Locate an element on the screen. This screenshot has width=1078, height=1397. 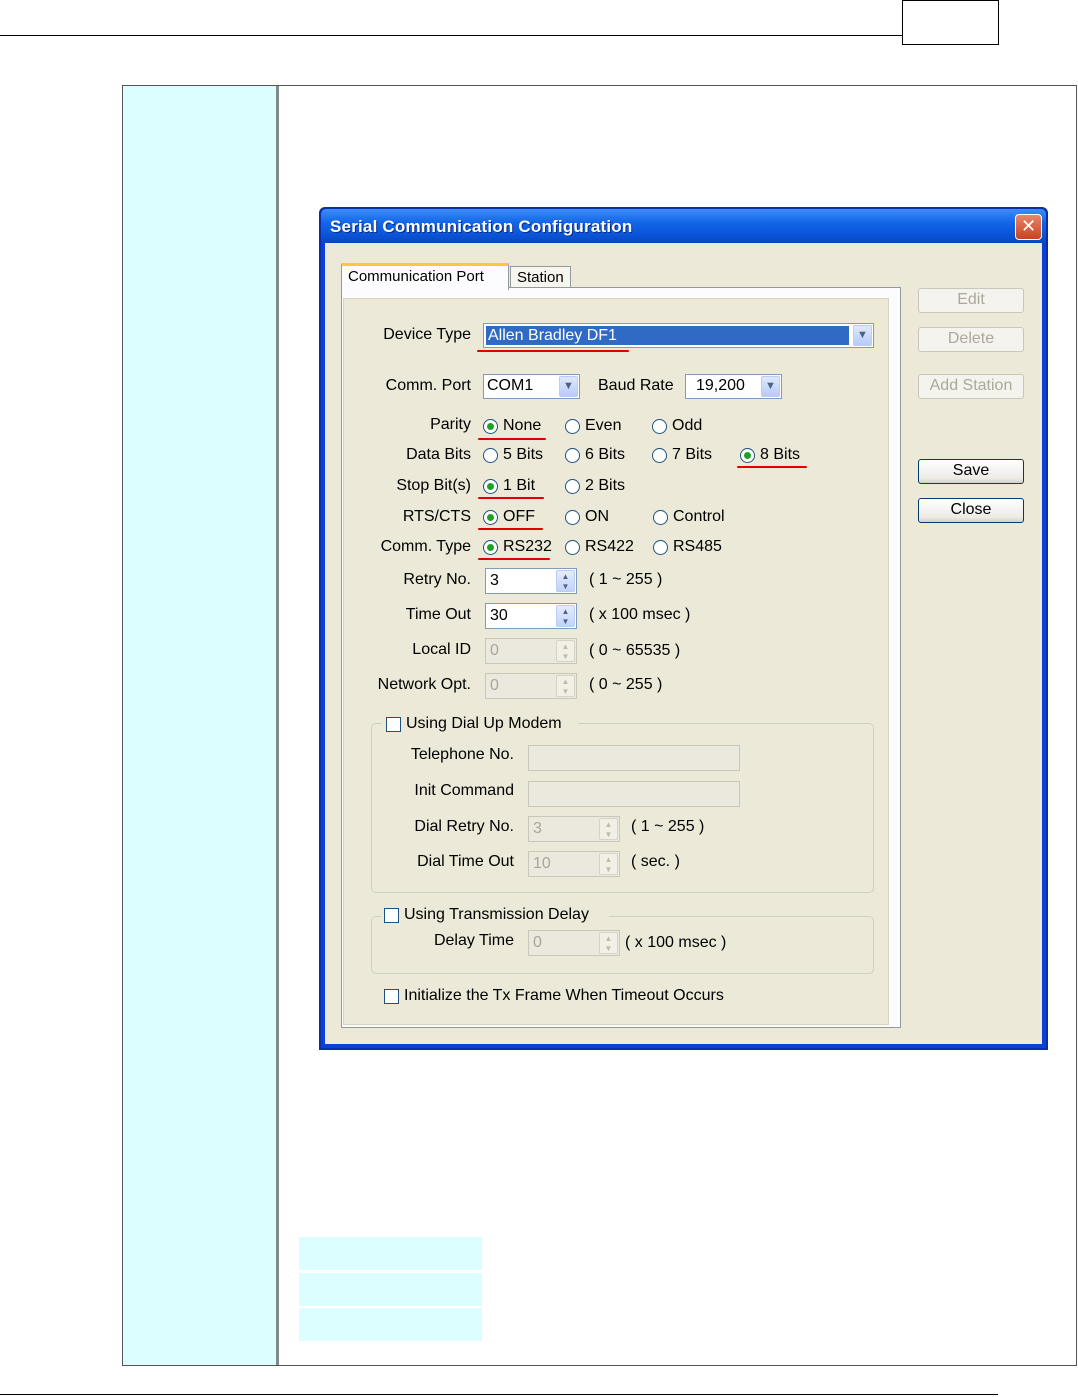
comm-type-label: Comm. Type is located at coordinates (425, 546).